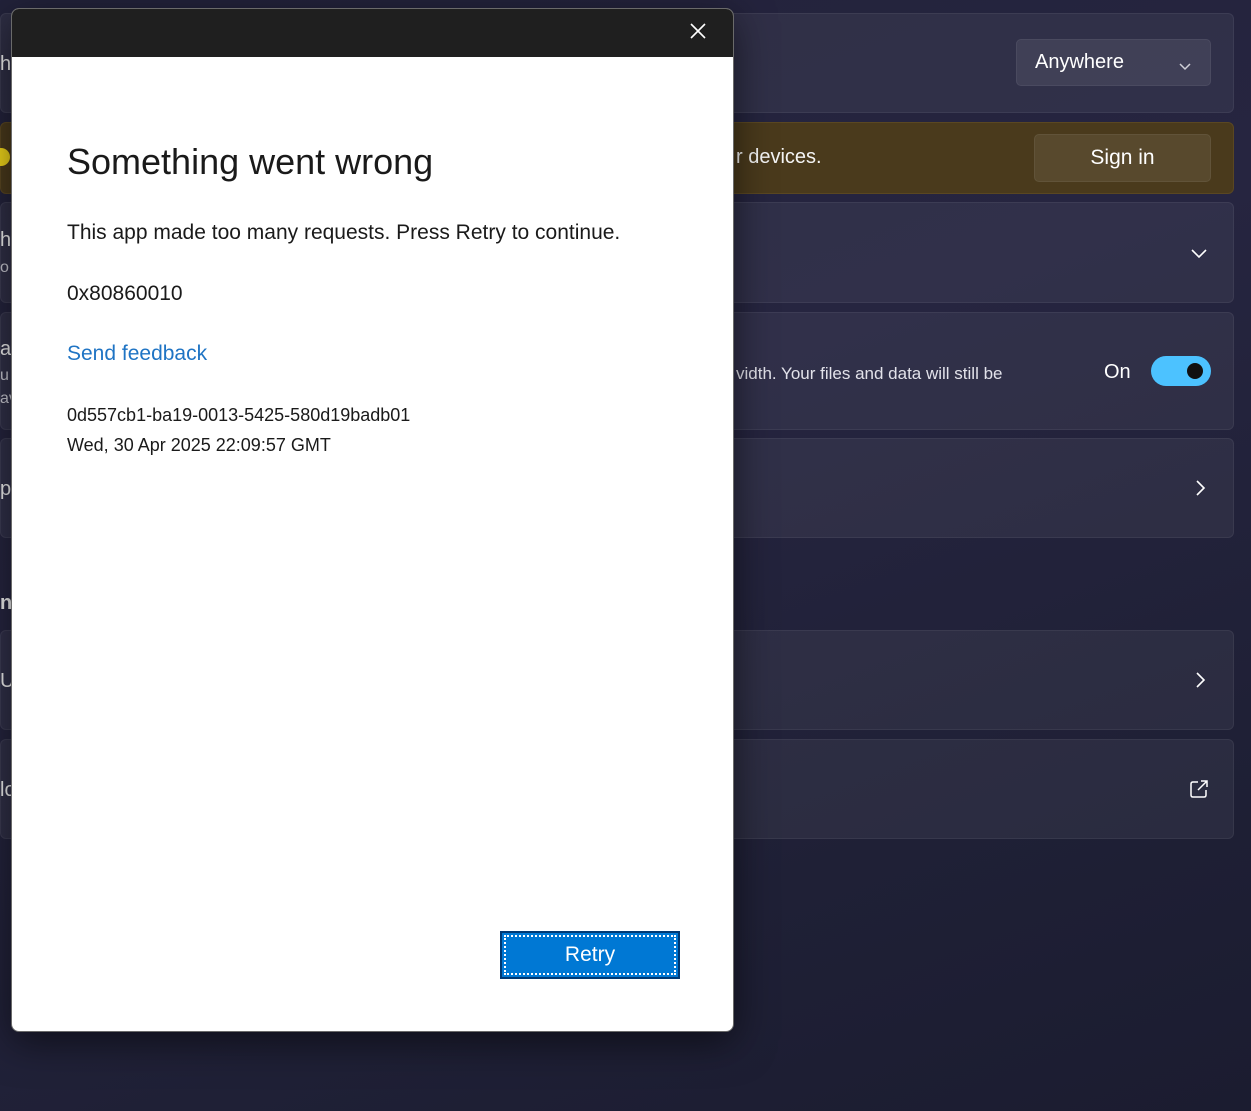  What do you see at coordinates (137, 354) in the screenshot?
I see `send-feedback-link: Send feedback` at bounding box center [137, 354].